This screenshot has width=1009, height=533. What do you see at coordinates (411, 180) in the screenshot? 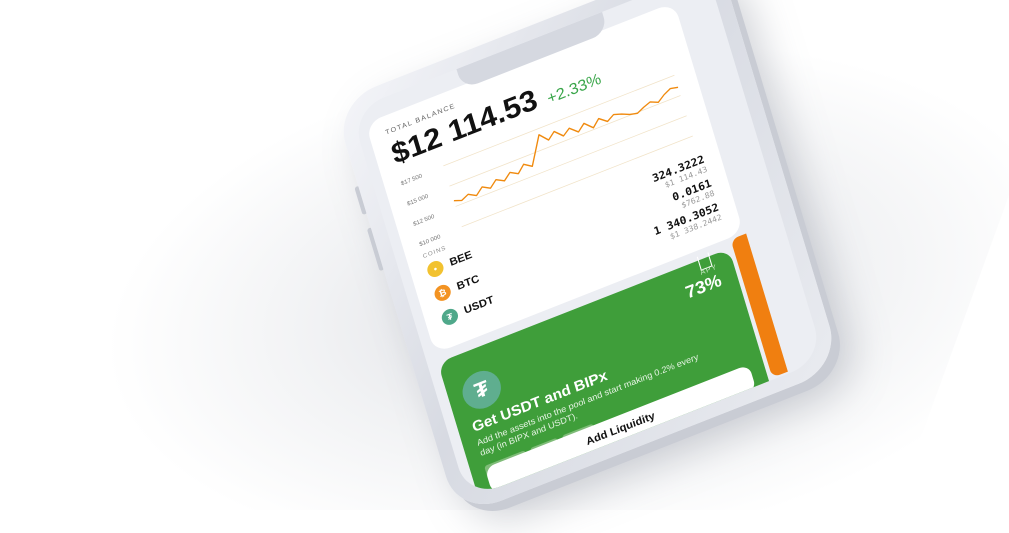
I see `chart-y-tick-label: $17 500` at bounding box center [411, 180].